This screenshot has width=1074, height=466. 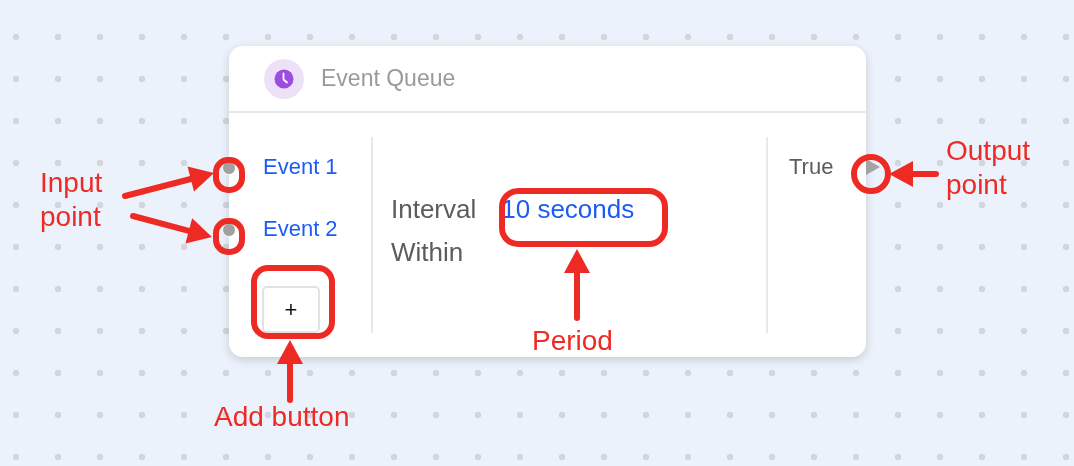 I want to click on input-label: Event 1, so click(x=300, y=167).